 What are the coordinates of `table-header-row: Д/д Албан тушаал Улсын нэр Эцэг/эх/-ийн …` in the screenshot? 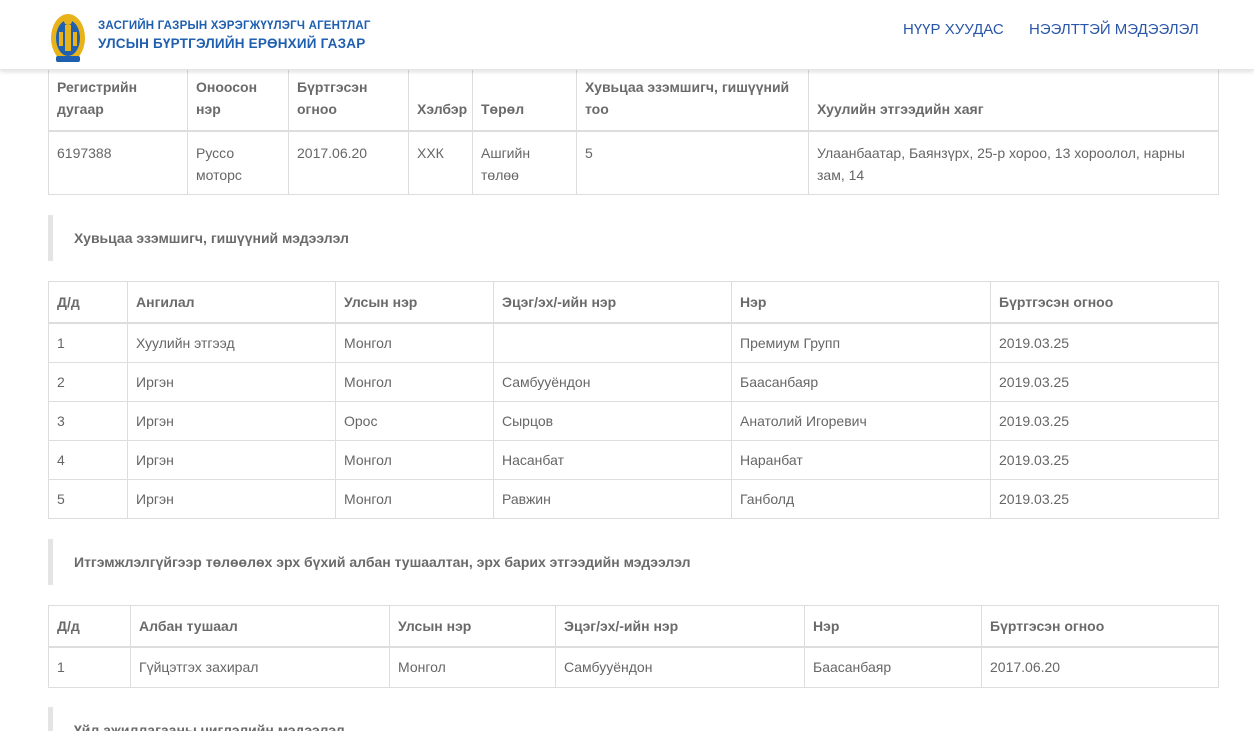 It's located at (633, 626).